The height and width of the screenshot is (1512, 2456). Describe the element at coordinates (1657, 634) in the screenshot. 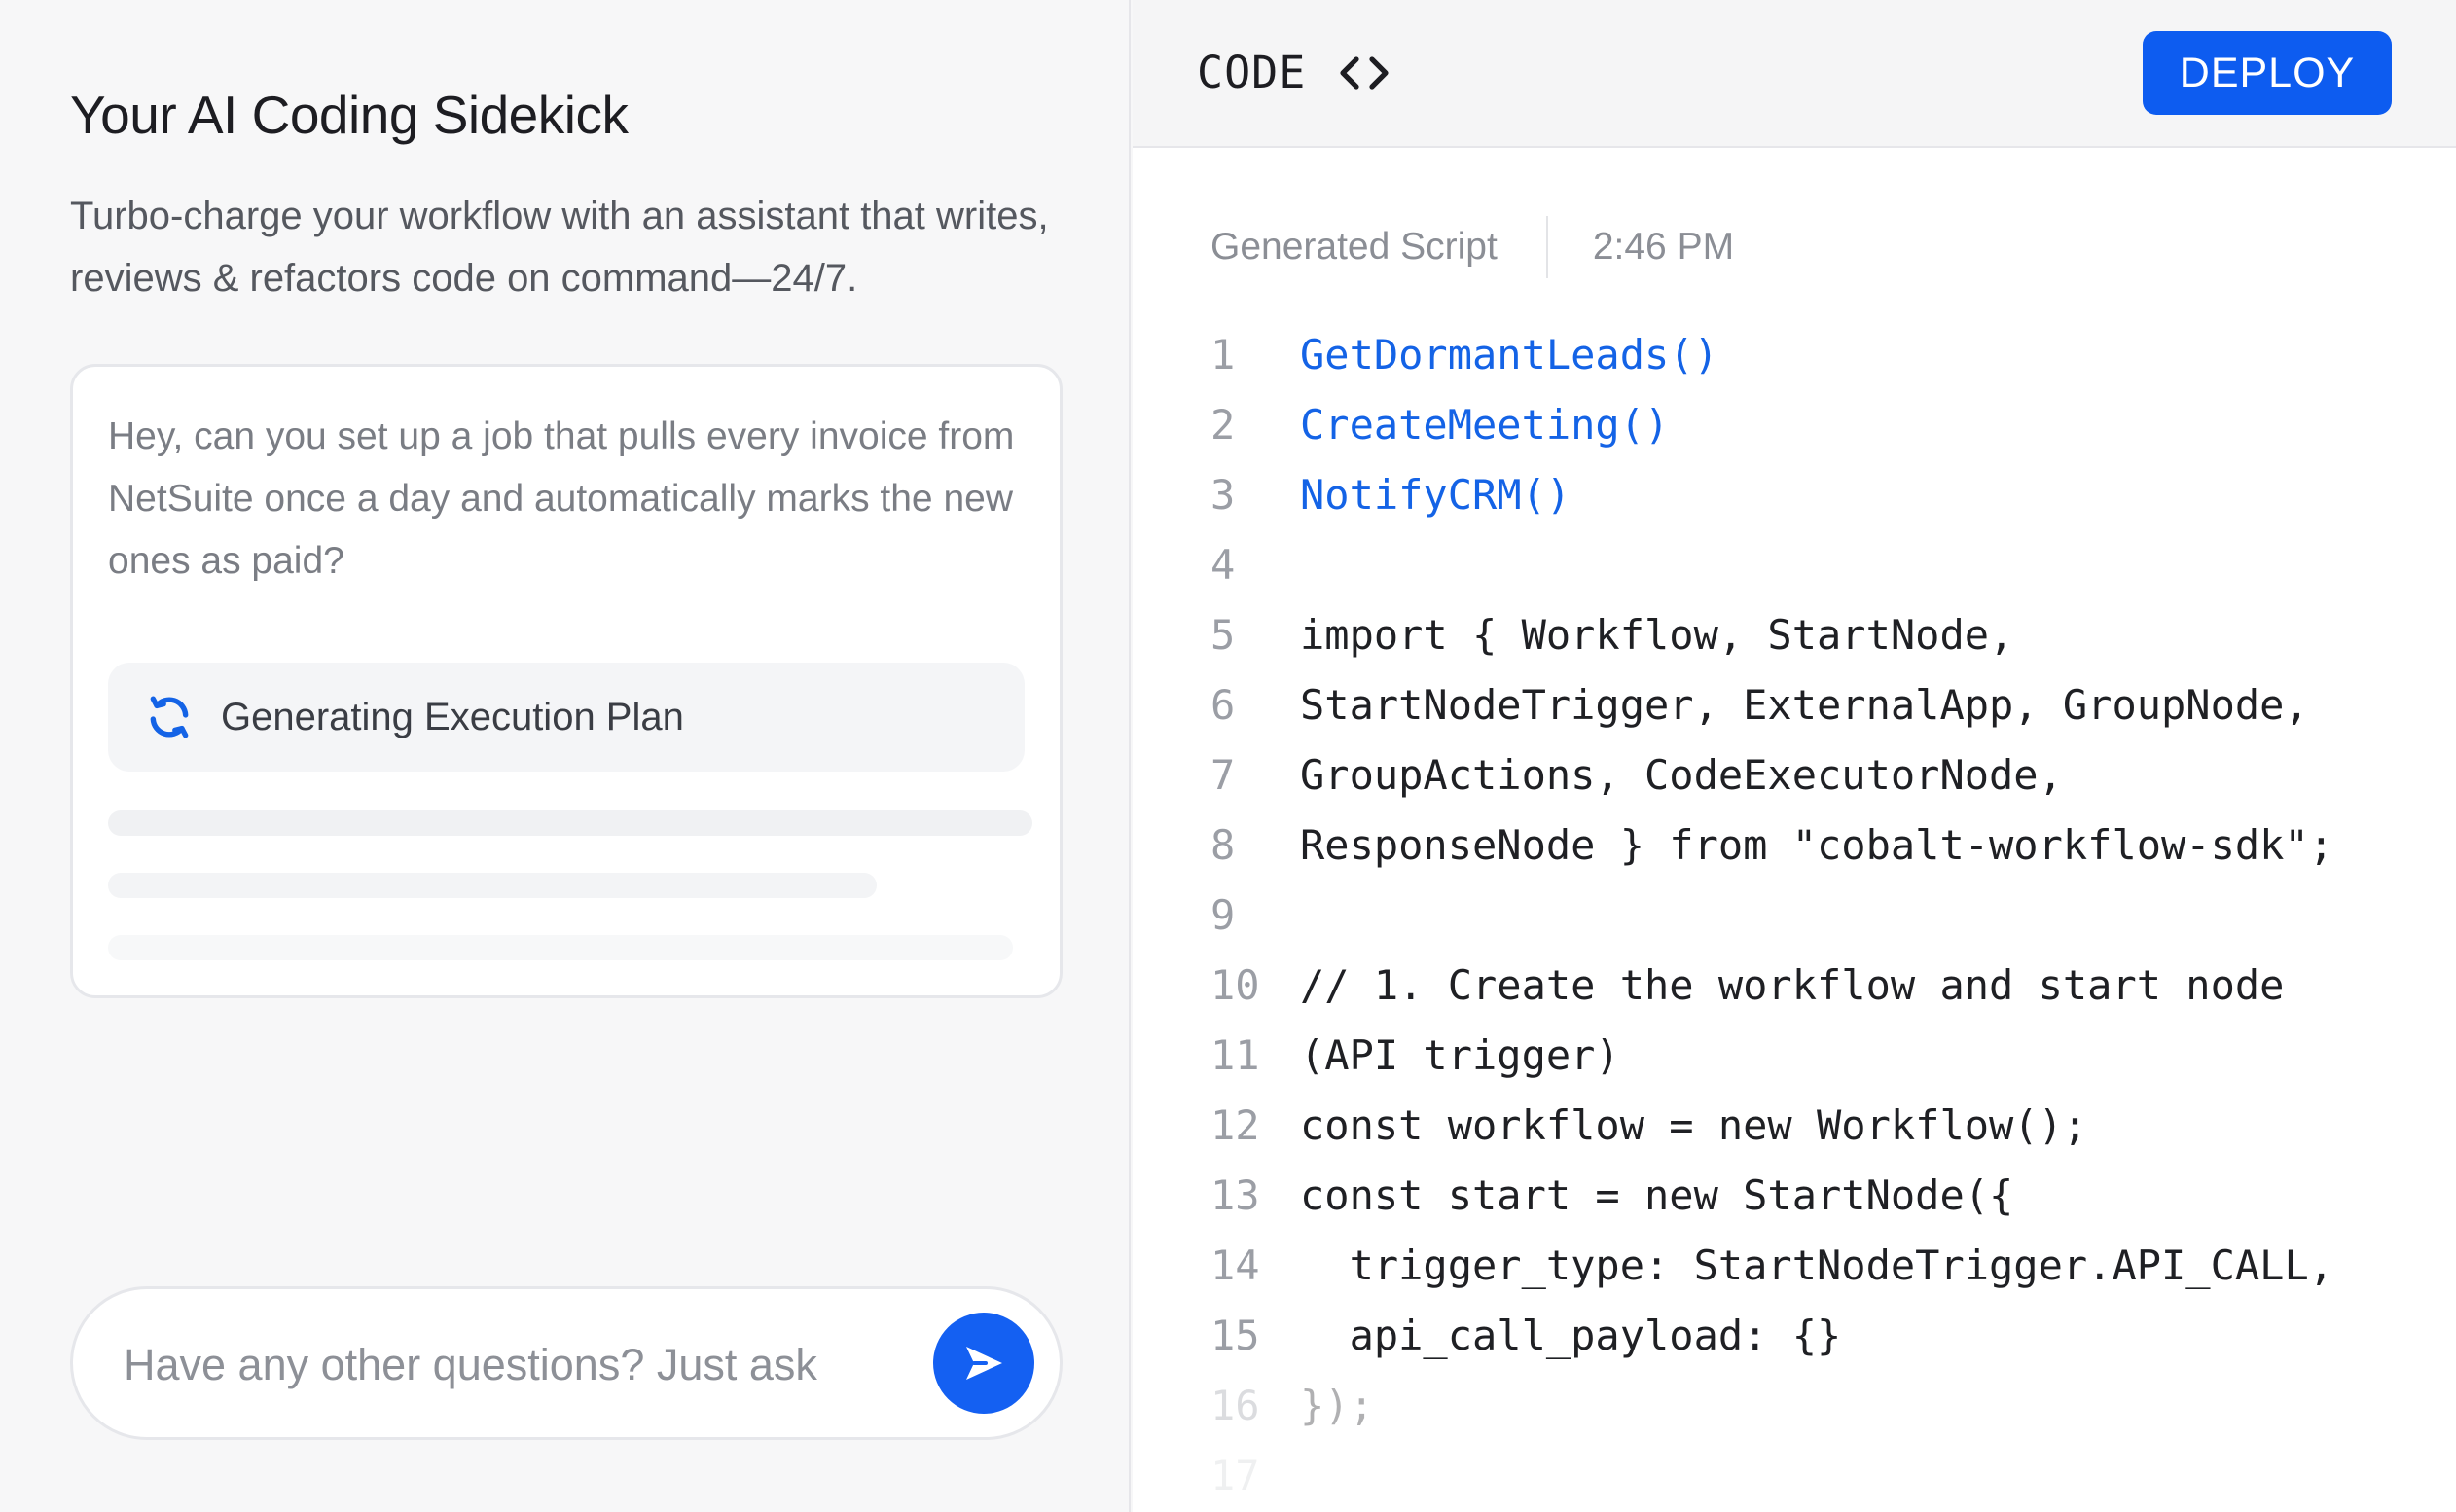

I see `line-code: import { Workflow, StartNode,` at that location.